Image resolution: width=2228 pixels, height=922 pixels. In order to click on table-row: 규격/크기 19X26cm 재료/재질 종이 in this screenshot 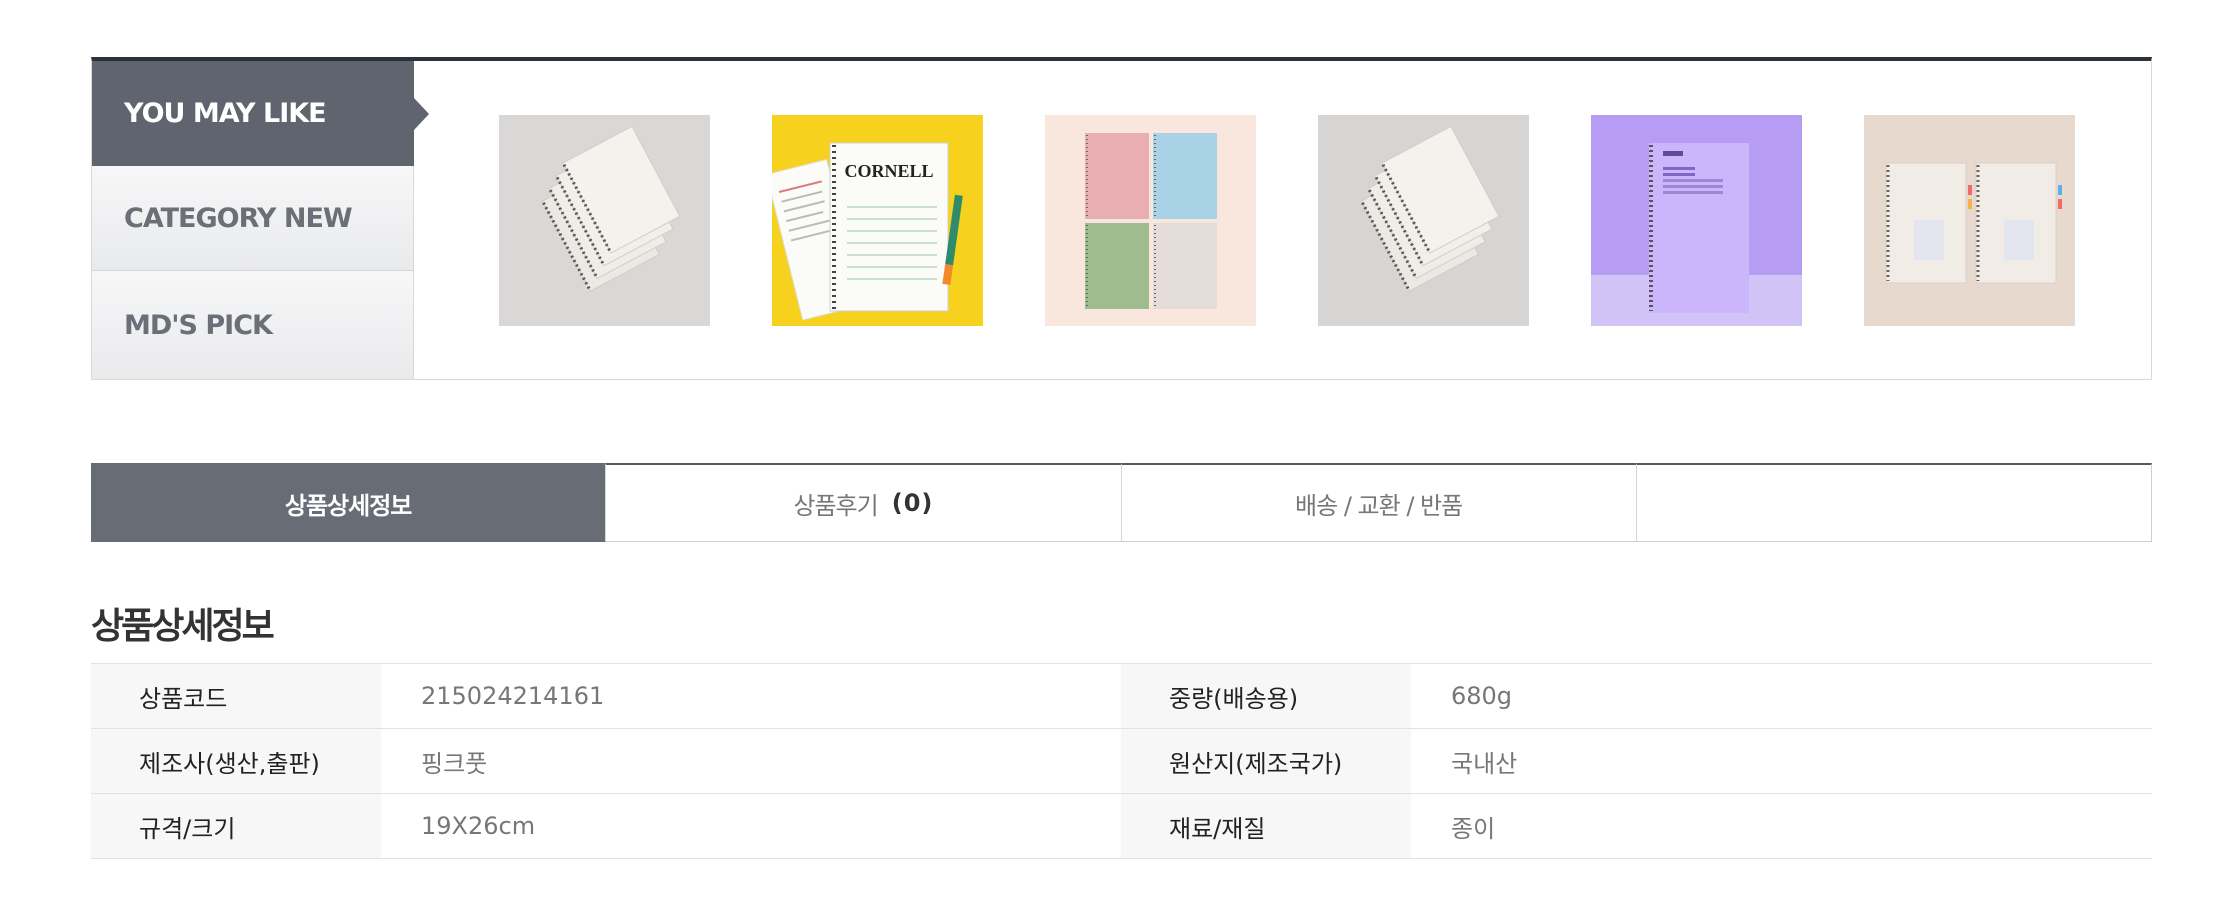, I will do `click(1121, 826)`.